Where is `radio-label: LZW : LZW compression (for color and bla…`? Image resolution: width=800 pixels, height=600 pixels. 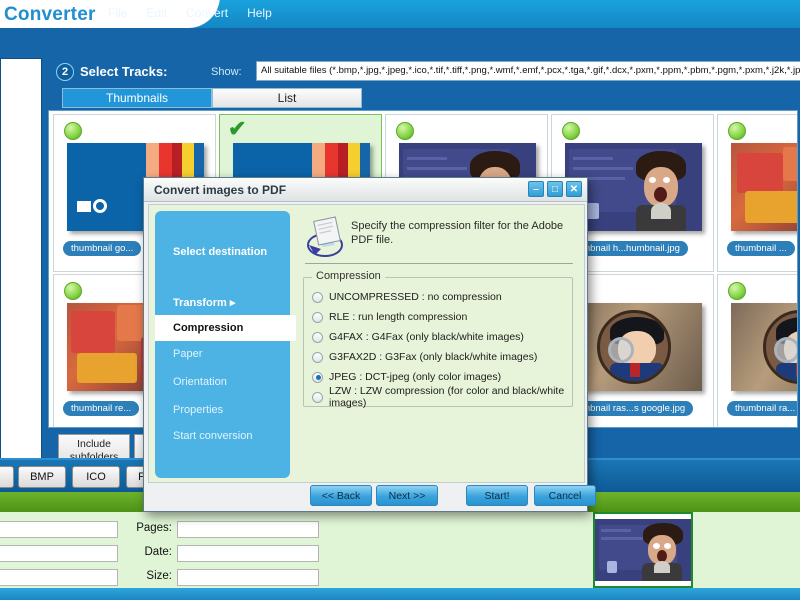 radio-label: LZW : LZW compression (for color and bla… is located at coordinates (447, 397).